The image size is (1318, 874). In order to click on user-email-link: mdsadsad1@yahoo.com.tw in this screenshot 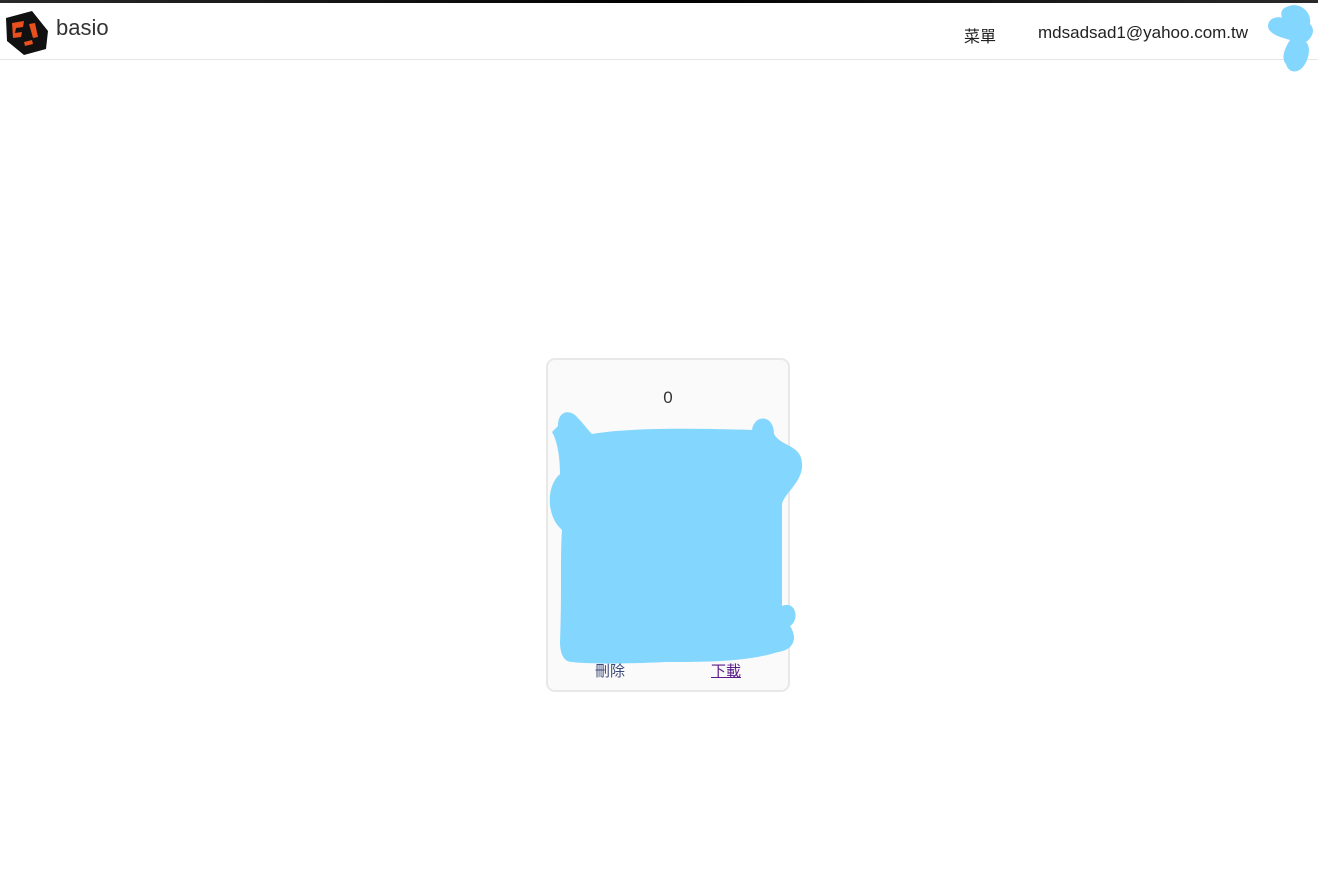, I will do `click(1143, 33)`.